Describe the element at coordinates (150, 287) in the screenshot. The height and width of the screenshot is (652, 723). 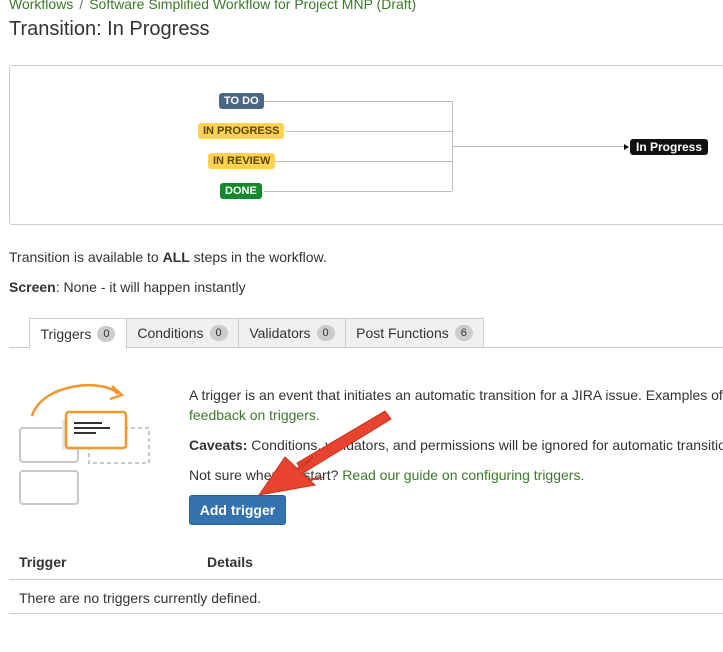
I see `screen-value: : None - it will happen instantly` at that location.